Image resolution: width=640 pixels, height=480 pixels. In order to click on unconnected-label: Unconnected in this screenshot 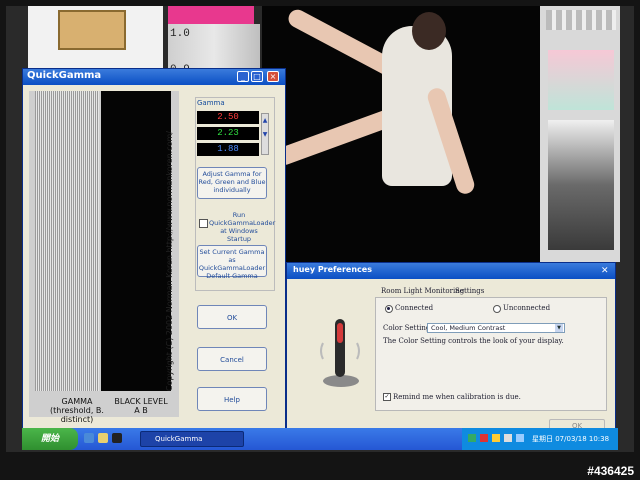, I will do `click(527, 308)`.